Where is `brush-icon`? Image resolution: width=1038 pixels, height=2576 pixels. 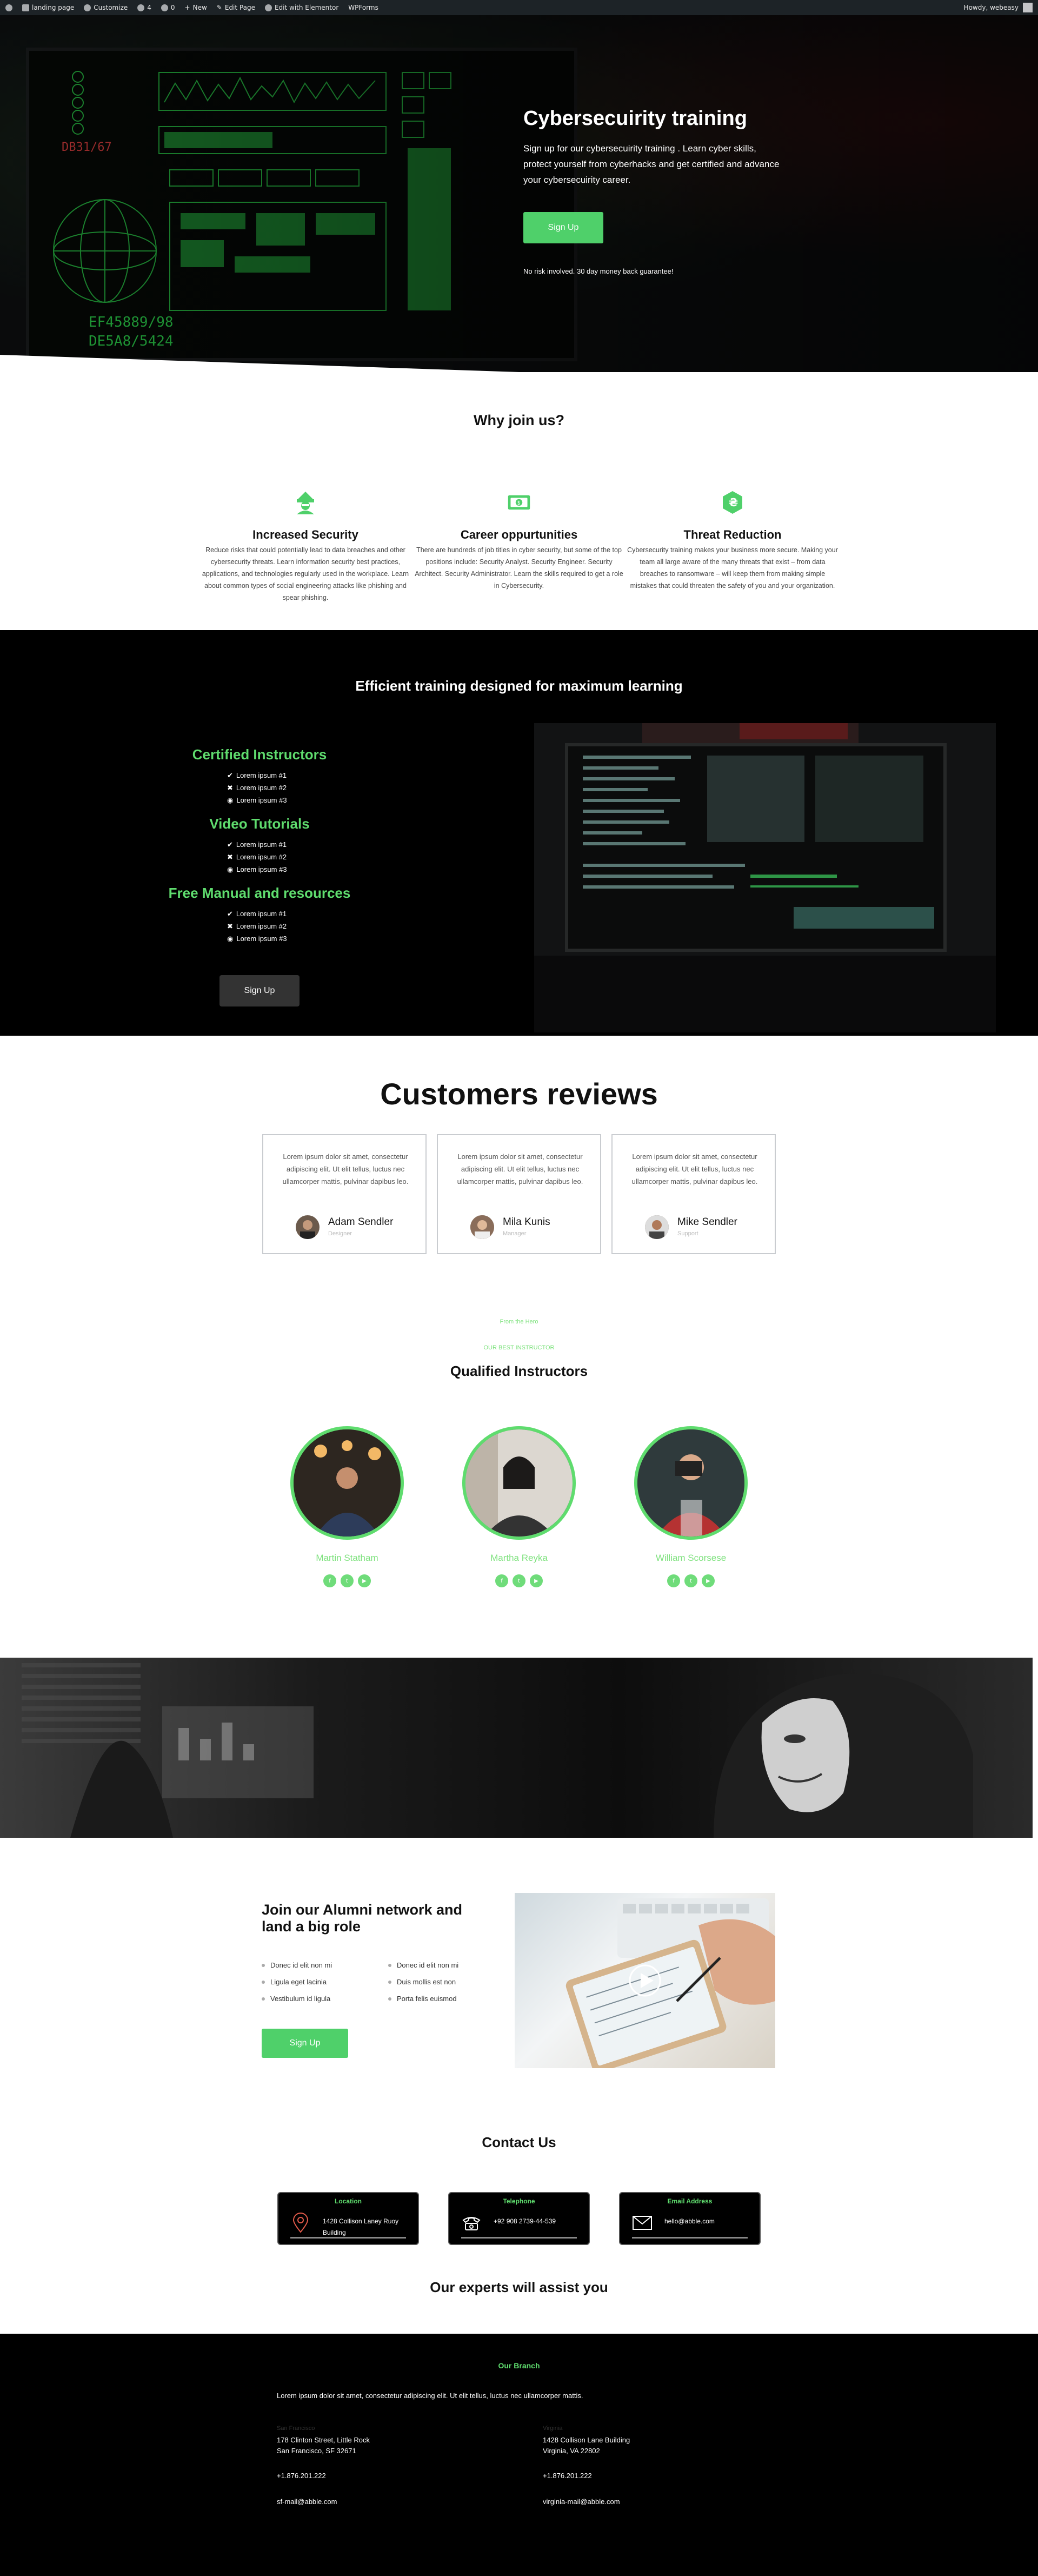
brush-icon is located at coordinates (87, 7).